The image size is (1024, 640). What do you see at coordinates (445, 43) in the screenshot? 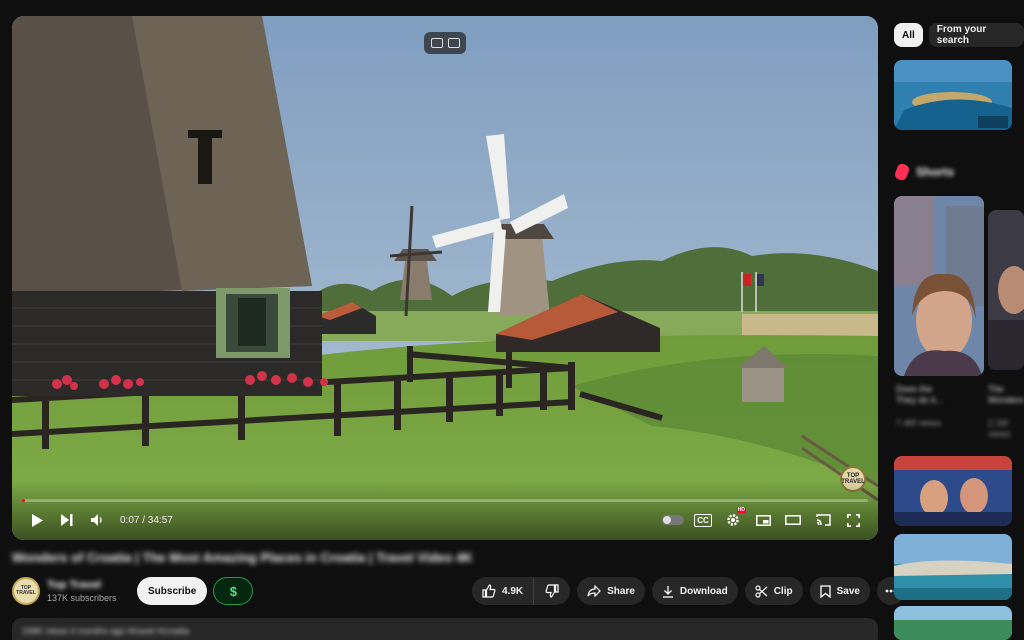
I see `picture-in-picture-controls` at bounding box center [445, 43].